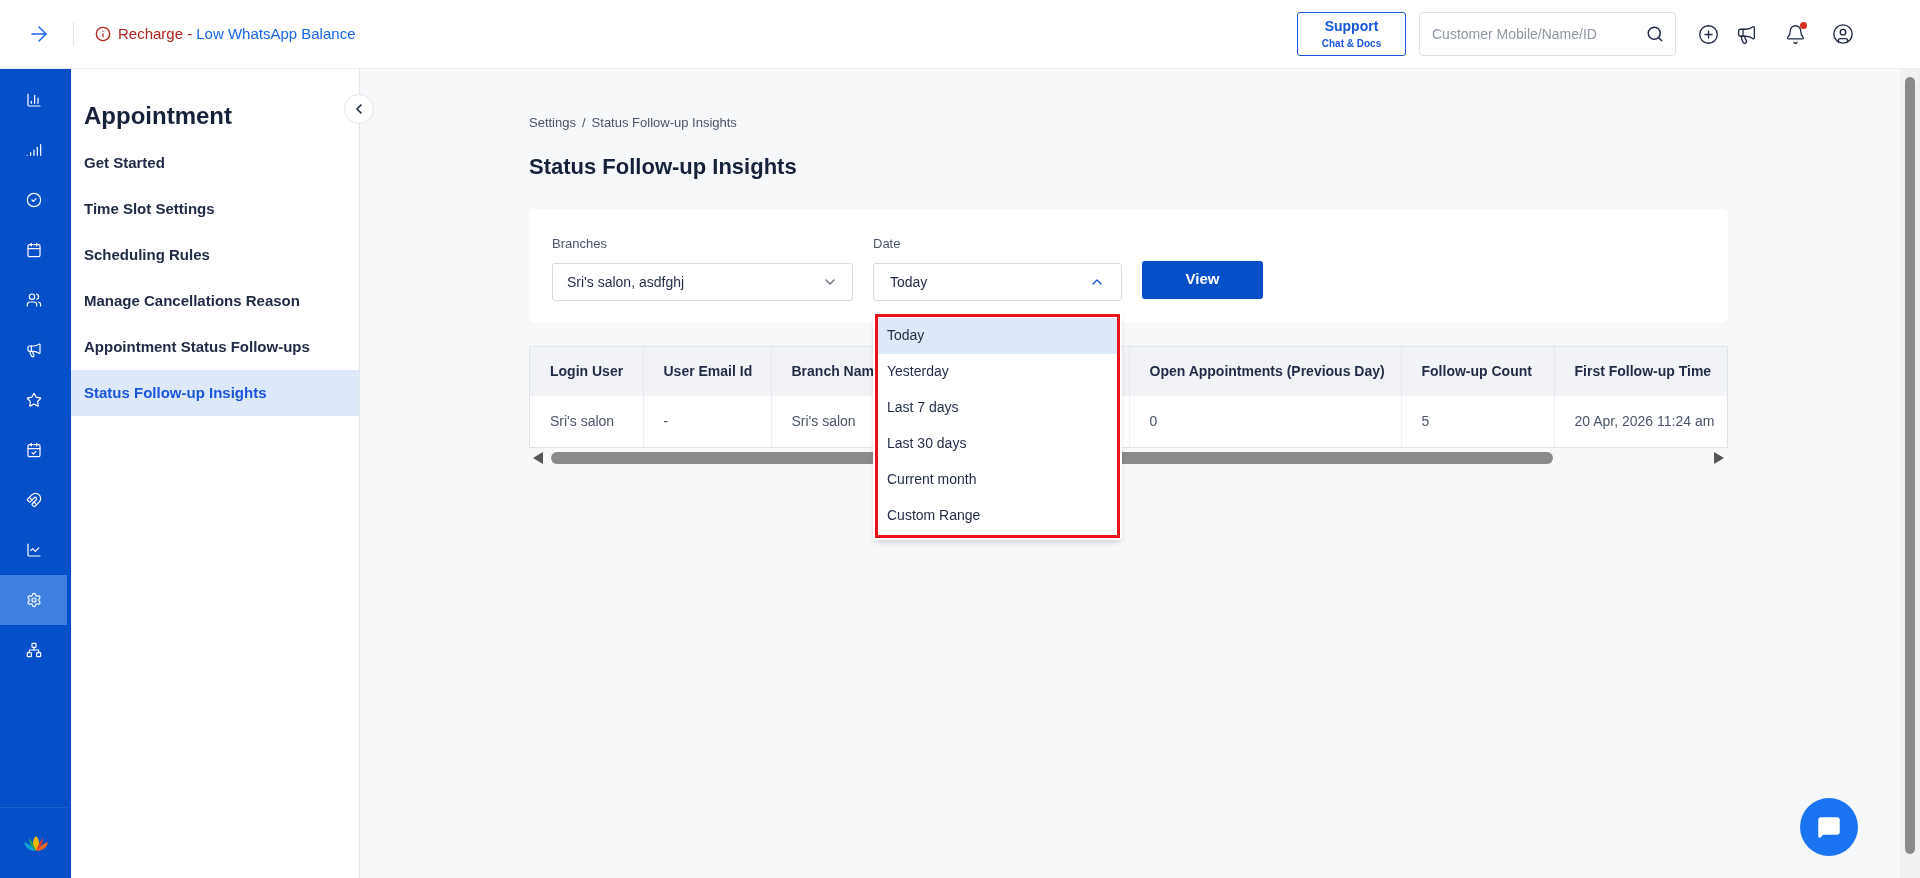 This screenshot has height=878, width=1920. Describe the element at coordinates (33, 150) in the screenshot. I see `signal-bars-icon` at that location.